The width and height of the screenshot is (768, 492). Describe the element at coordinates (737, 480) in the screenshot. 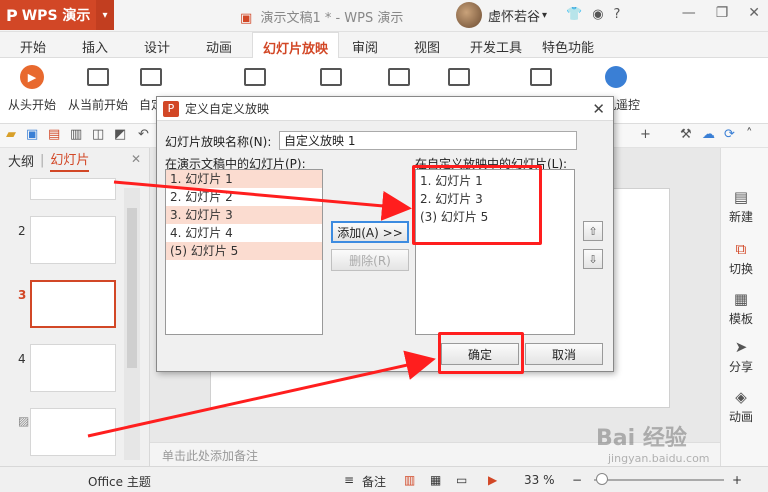

I see `zoom-in-button: +` at that location.